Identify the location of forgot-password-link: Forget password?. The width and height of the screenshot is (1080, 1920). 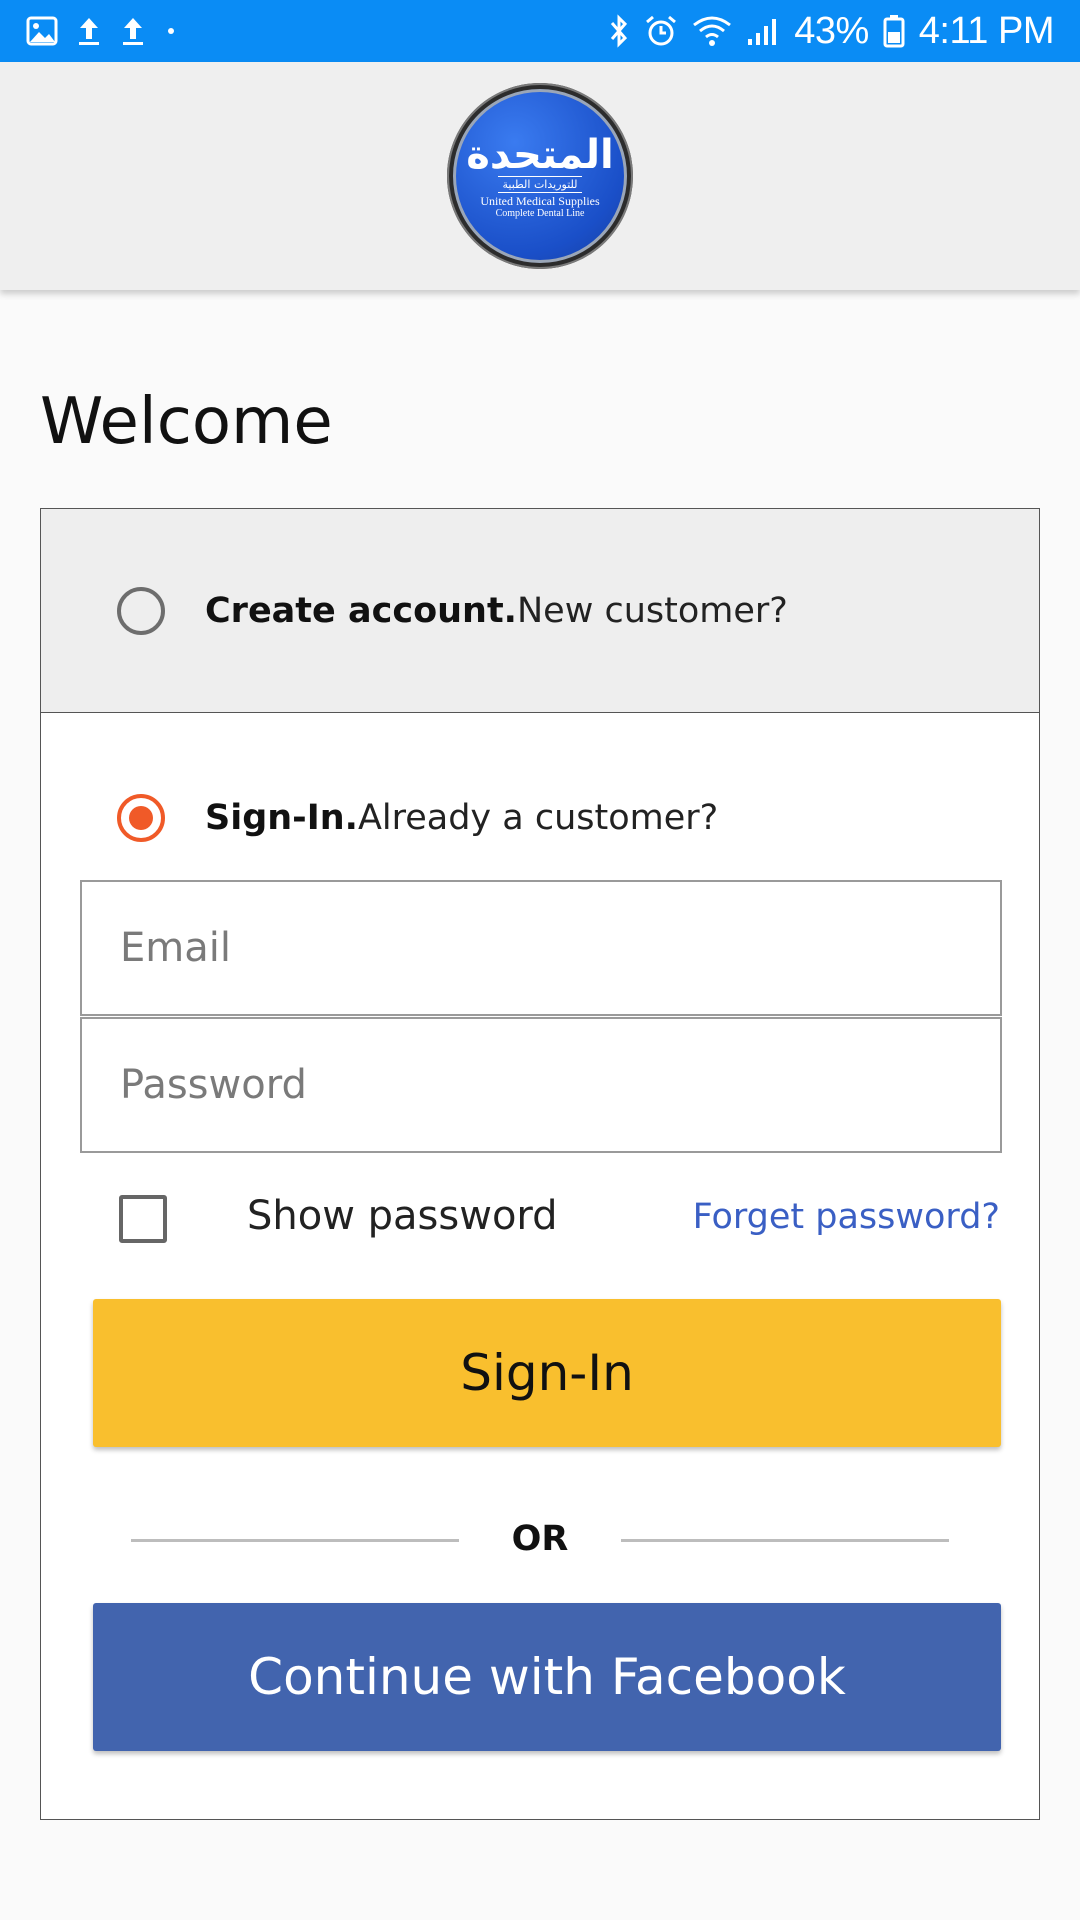
(846, 1217).